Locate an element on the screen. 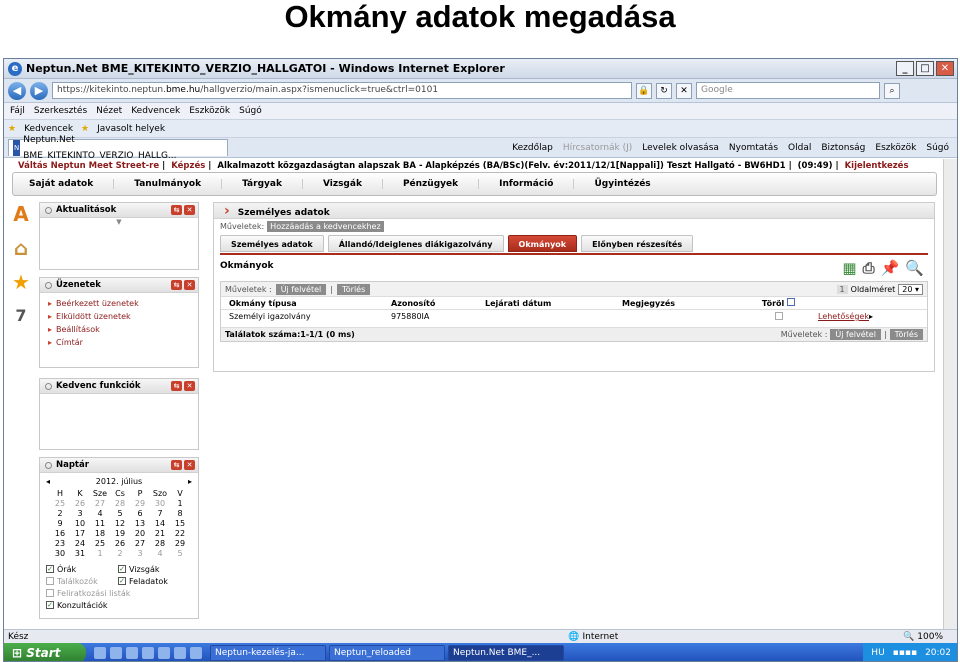  feeds-button: Hírcsatornák (J) is located at coordinates (597, 148).